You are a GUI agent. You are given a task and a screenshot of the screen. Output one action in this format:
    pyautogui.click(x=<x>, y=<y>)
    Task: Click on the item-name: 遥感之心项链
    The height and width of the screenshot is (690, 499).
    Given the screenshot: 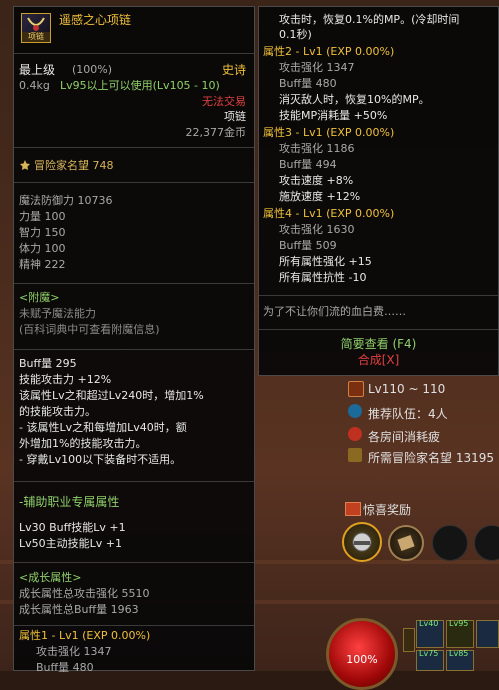 What is the action you would take?
    pyautogui.click(x=95, y=20)
    